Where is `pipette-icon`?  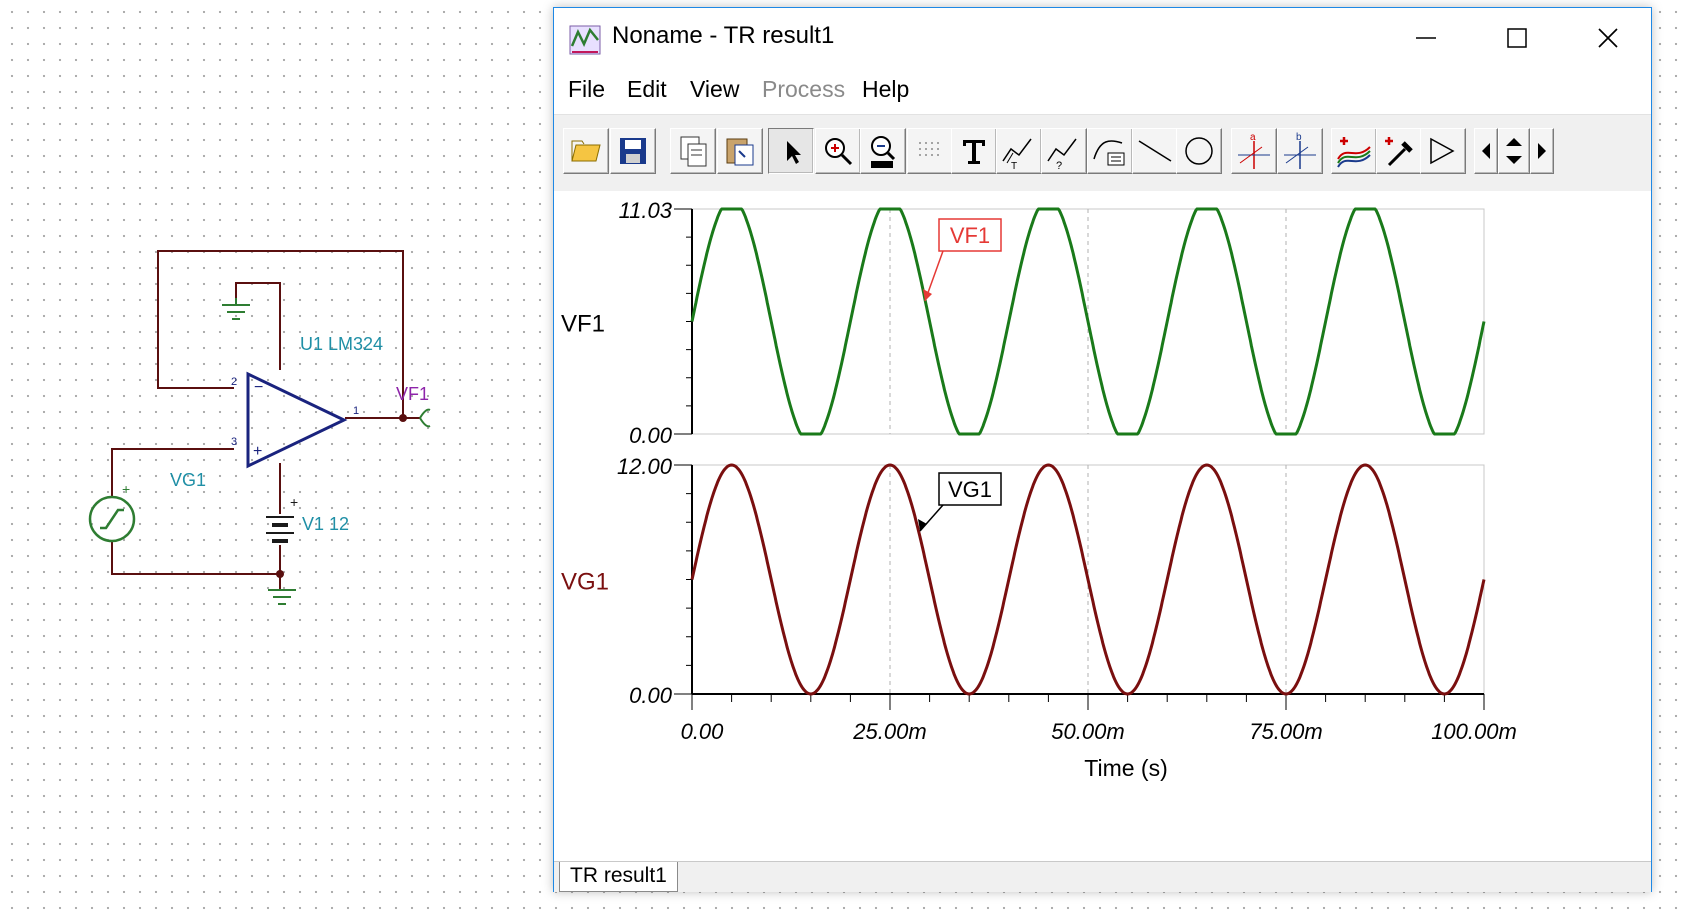
pipette-icon is located at coordinates (1399, 152).